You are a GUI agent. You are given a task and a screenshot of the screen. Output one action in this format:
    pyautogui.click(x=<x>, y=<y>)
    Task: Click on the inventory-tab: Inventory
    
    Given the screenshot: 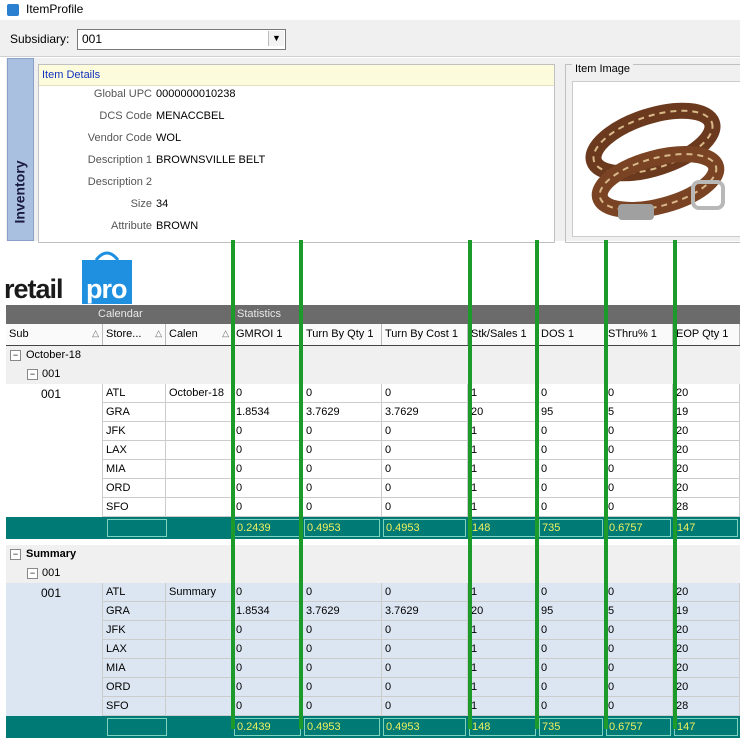 What is the action you would take?
    pyautogui.click(x=20, y=149)
    